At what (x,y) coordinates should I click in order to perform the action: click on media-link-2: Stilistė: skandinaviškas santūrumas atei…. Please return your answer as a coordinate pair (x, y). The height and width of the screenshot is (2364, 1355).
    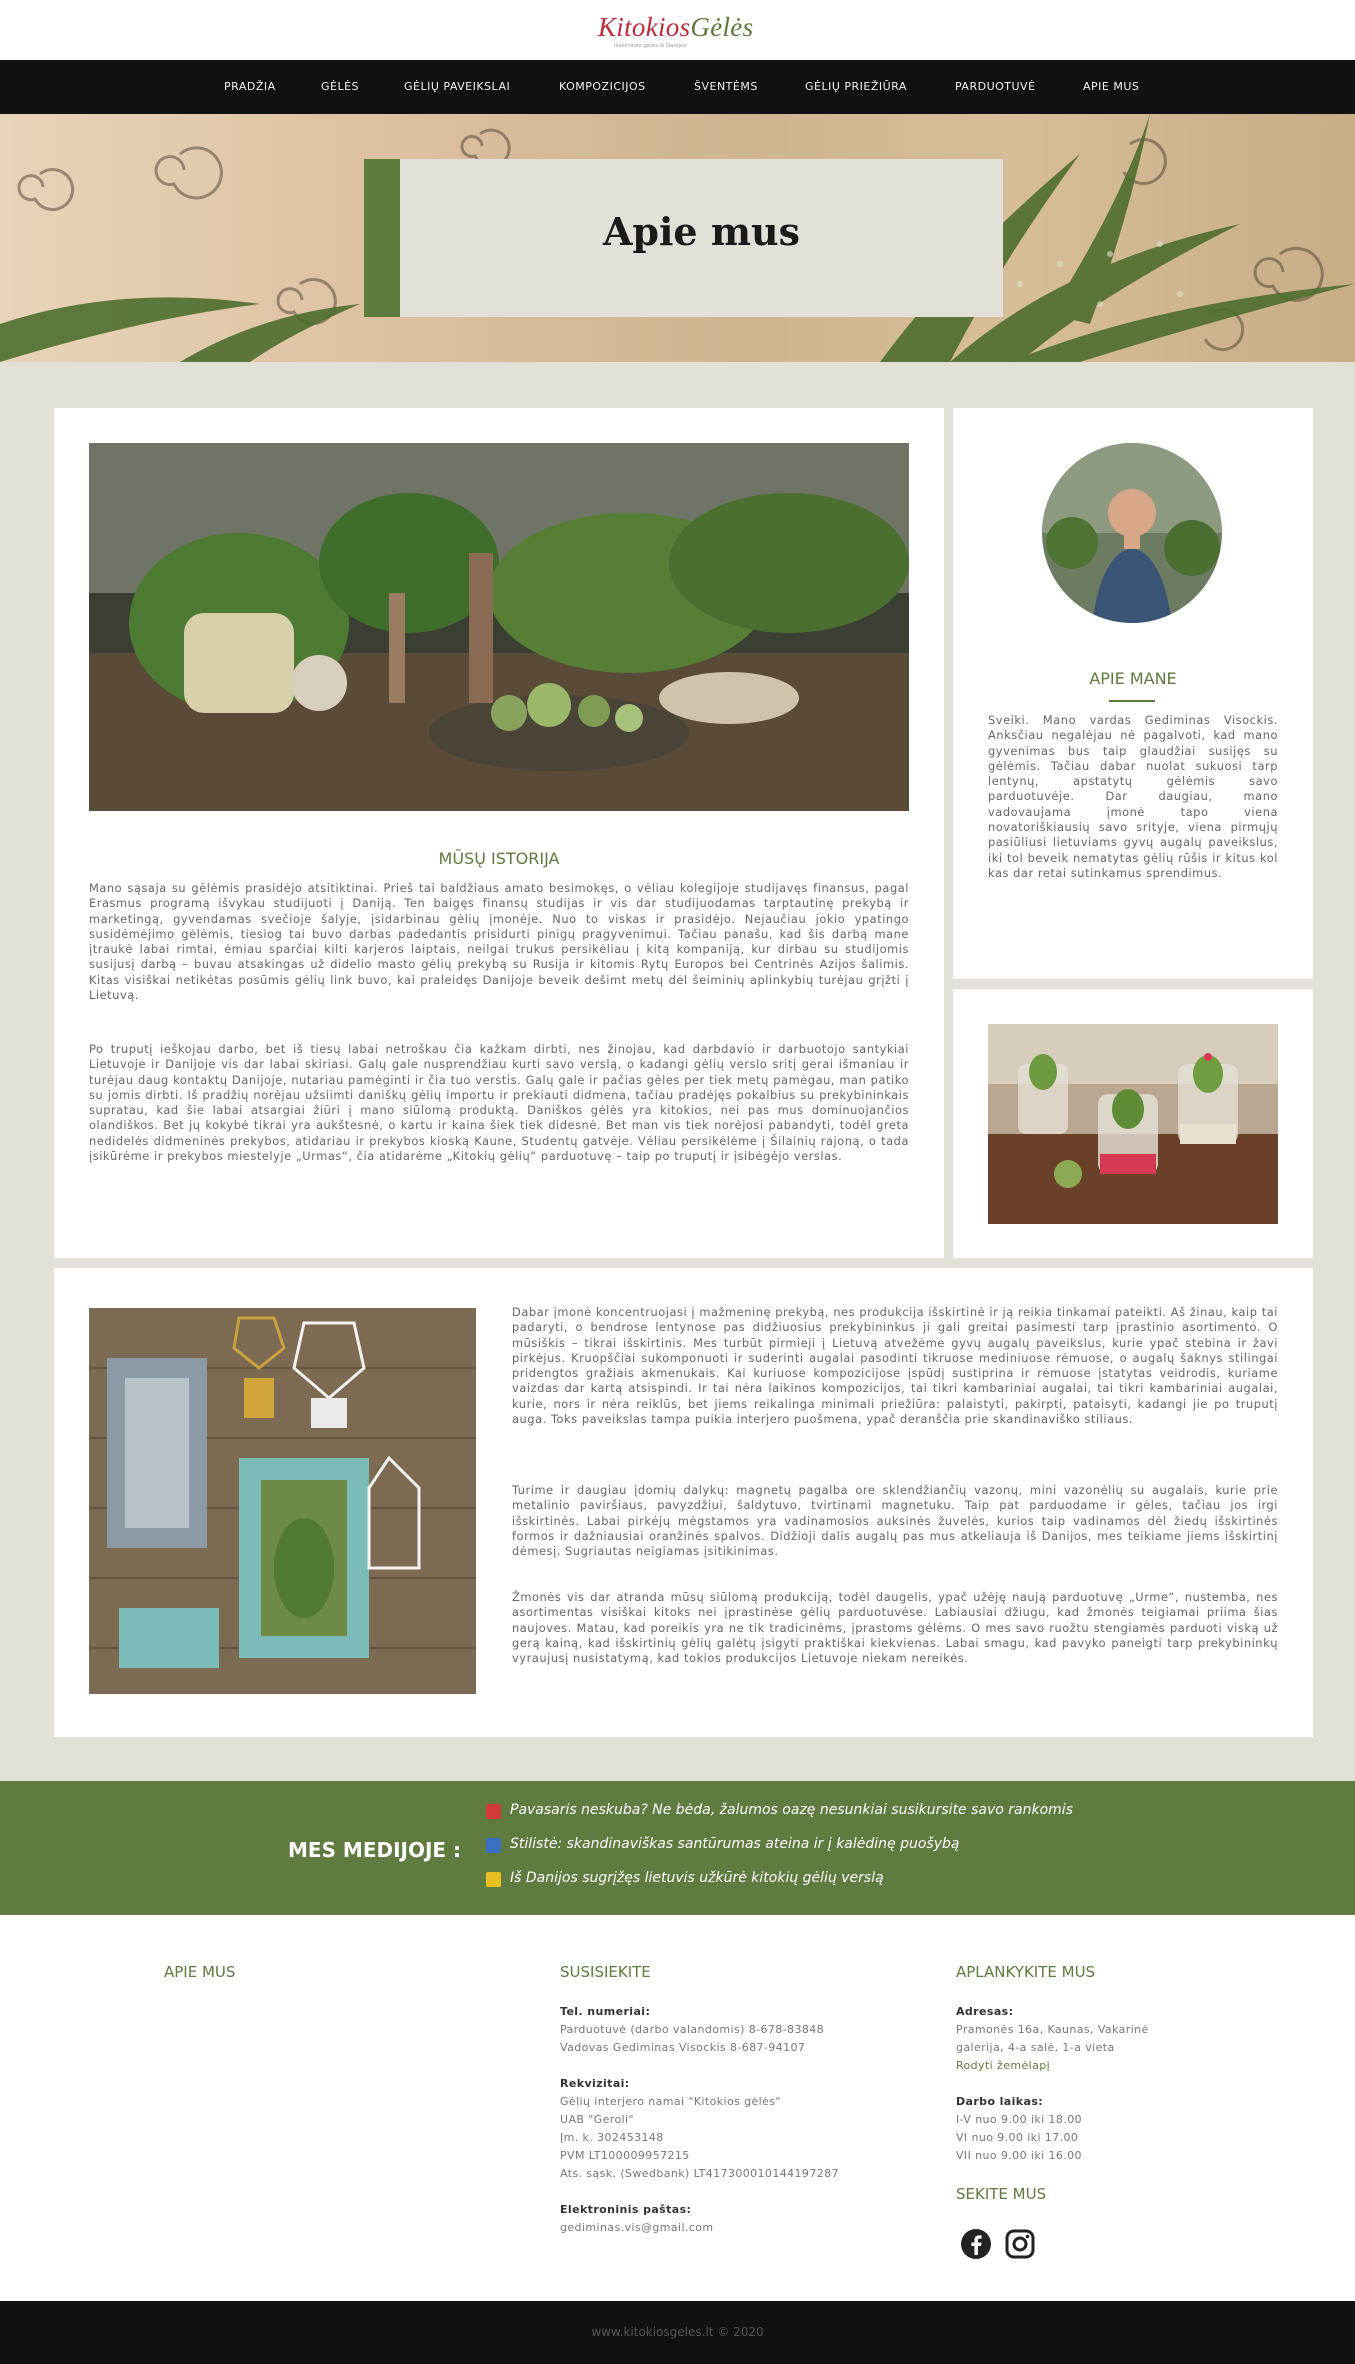
    Looking at the image, I should click on (734, 1844).